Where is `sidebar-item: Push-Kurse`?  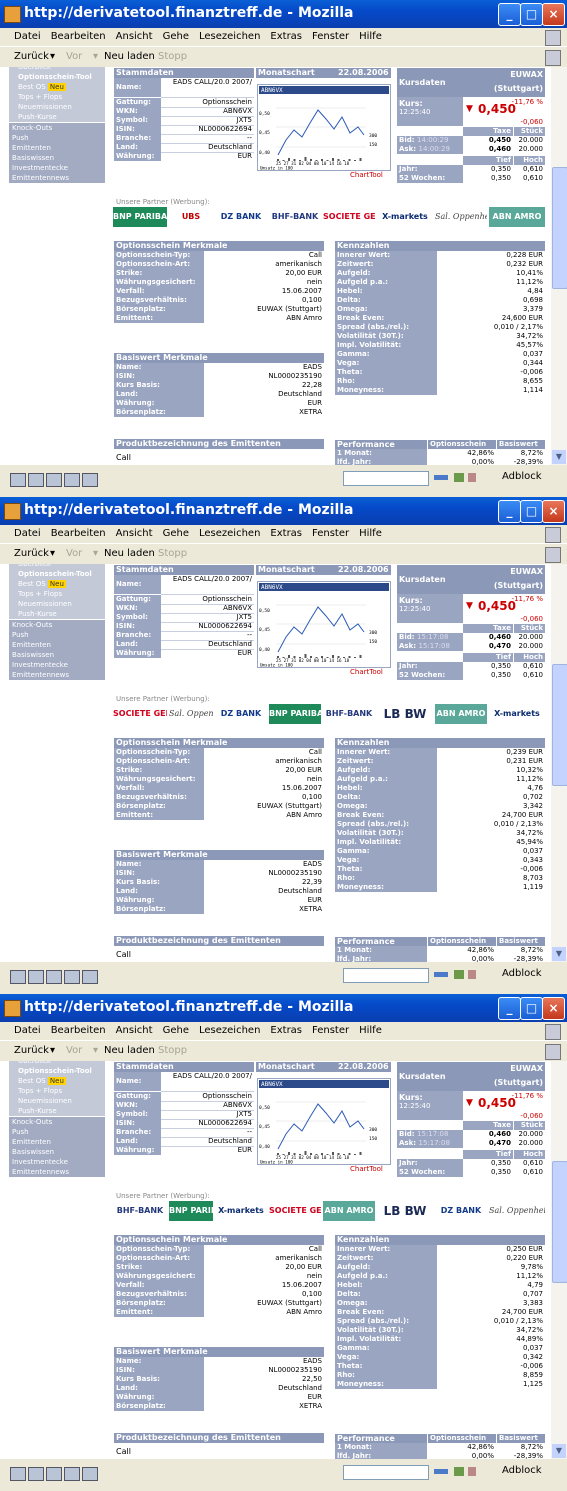 sidebar-item: Push-Kurse is located at coordinates (57, 614).